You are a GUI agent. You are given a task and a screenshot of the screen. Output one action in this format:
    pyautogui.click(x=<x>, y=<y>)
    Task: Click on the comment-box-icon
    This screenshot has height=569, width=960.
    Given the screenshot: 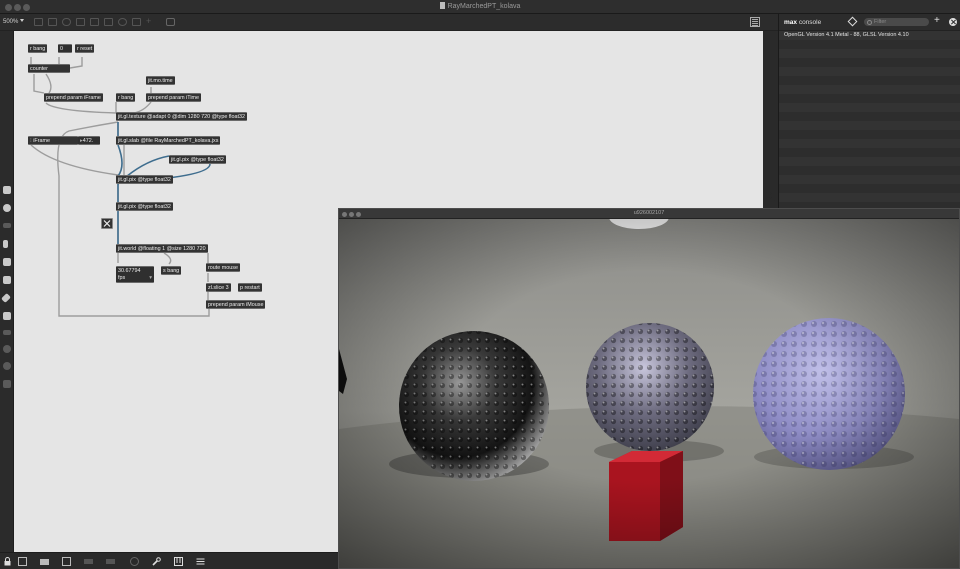 What is the action you would take?
    pyautogui.click(x=44, y=562)
    